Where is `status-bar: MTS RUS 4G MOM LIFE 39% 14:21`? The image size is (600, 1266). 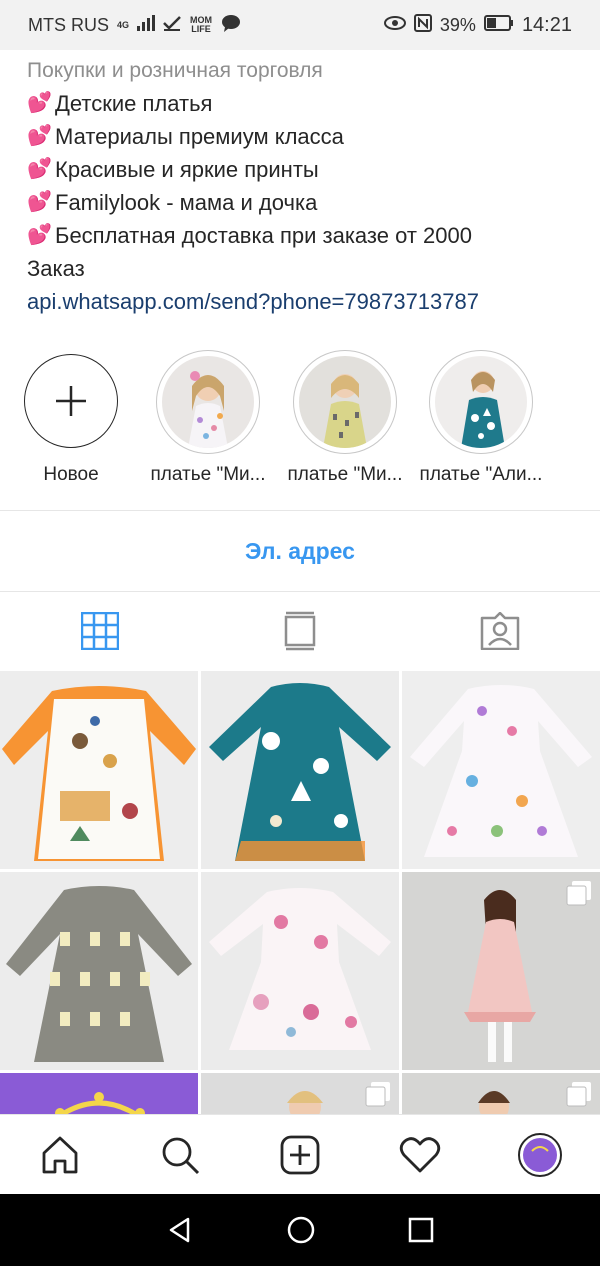
status-bar: MTS RUS 4G MOM LIFE 39% 14:21 is located at coordinates (300, 25).